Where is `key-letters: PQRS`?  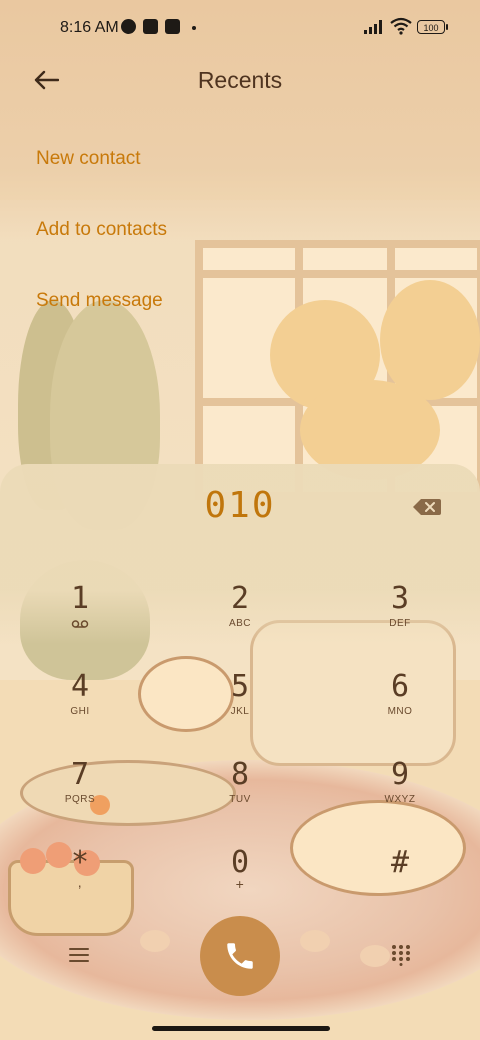
key-letters: PQRS is located at coordinates (80, 799).